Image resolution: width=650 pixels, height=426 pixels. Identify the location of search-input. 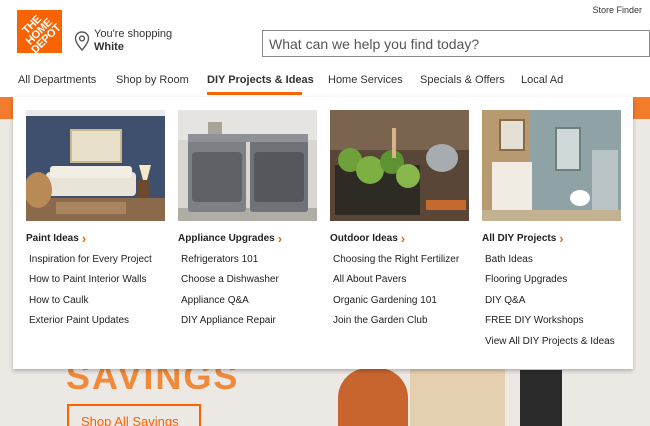
(456, 43).